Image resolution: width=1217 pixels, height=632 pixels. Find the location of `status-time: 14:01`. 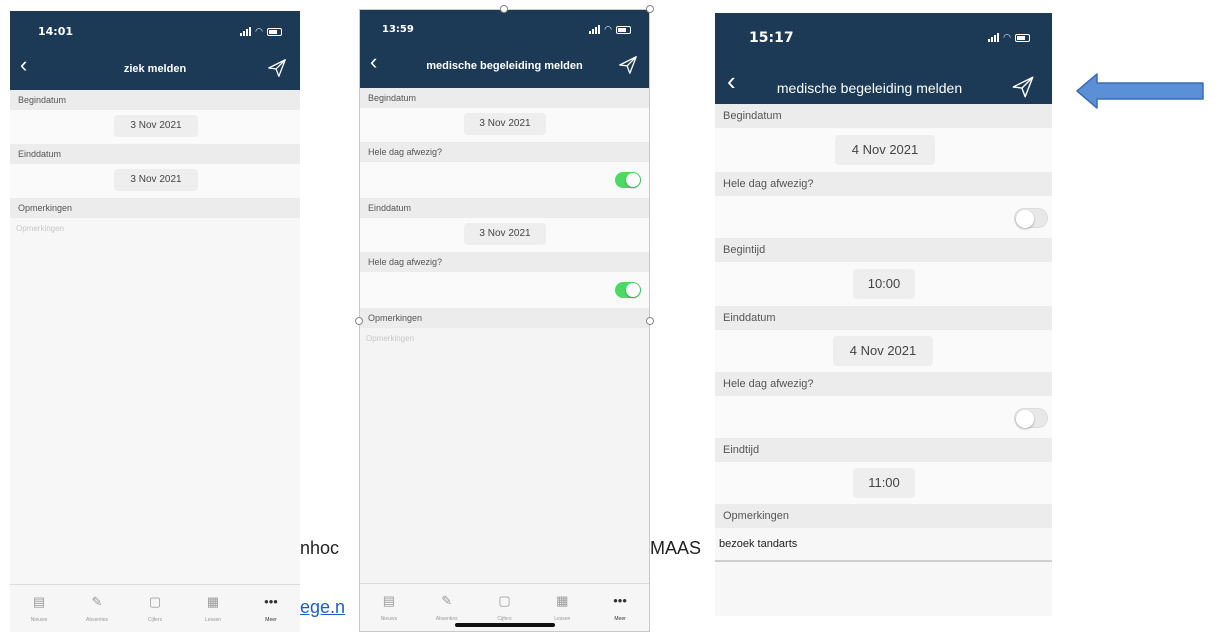

status-time: 14:01 is located at coordinates (56, 31).